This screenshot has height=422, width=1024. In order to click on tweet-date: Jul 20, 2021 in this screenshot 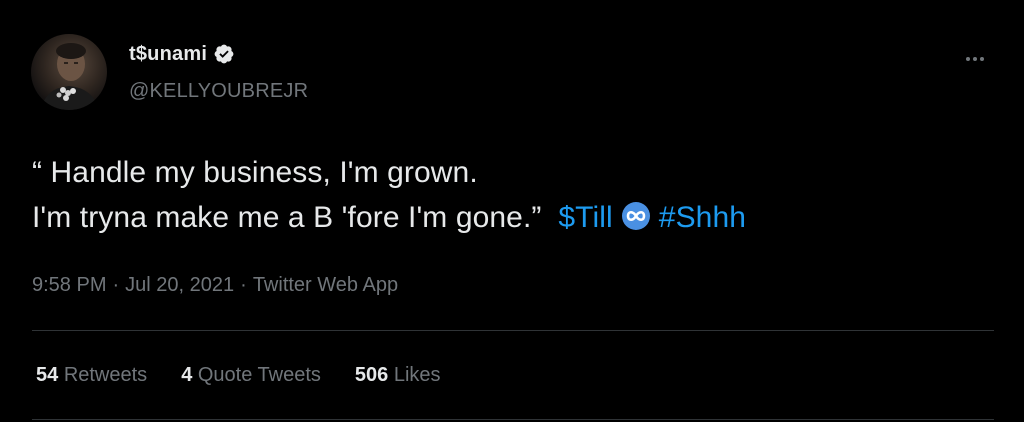, I will do `click(179, 285)`.